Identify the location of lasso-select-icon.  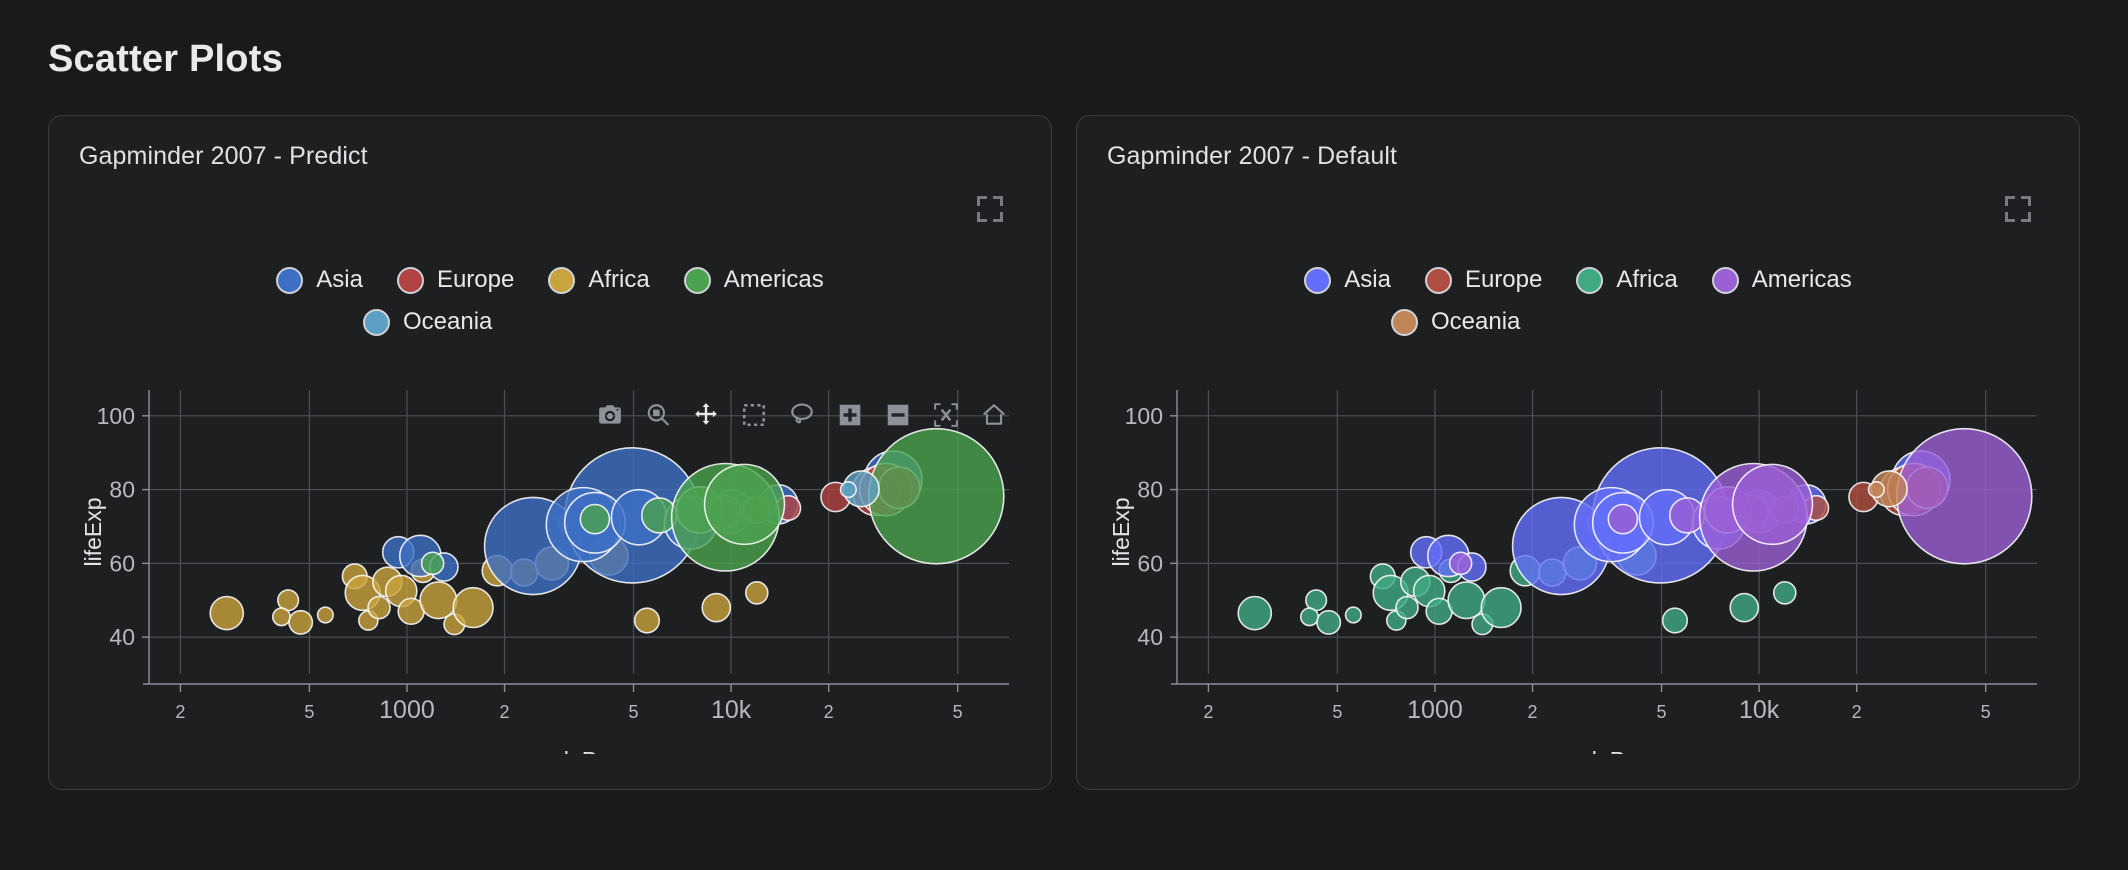
(802, 415).